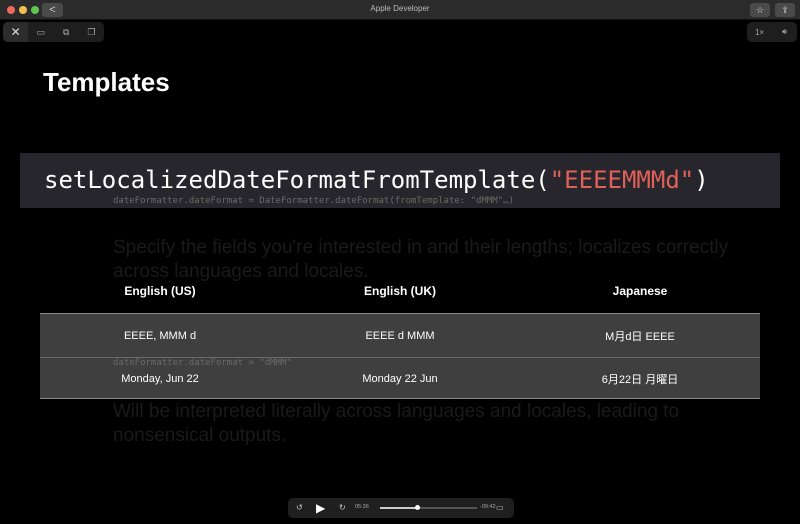 Image resolution: width=800 pixels, height=524 pixels. Describe the element at coordinates (400, 291) in the screenshot. I see `column-header-uk: English (UK)` at that location.